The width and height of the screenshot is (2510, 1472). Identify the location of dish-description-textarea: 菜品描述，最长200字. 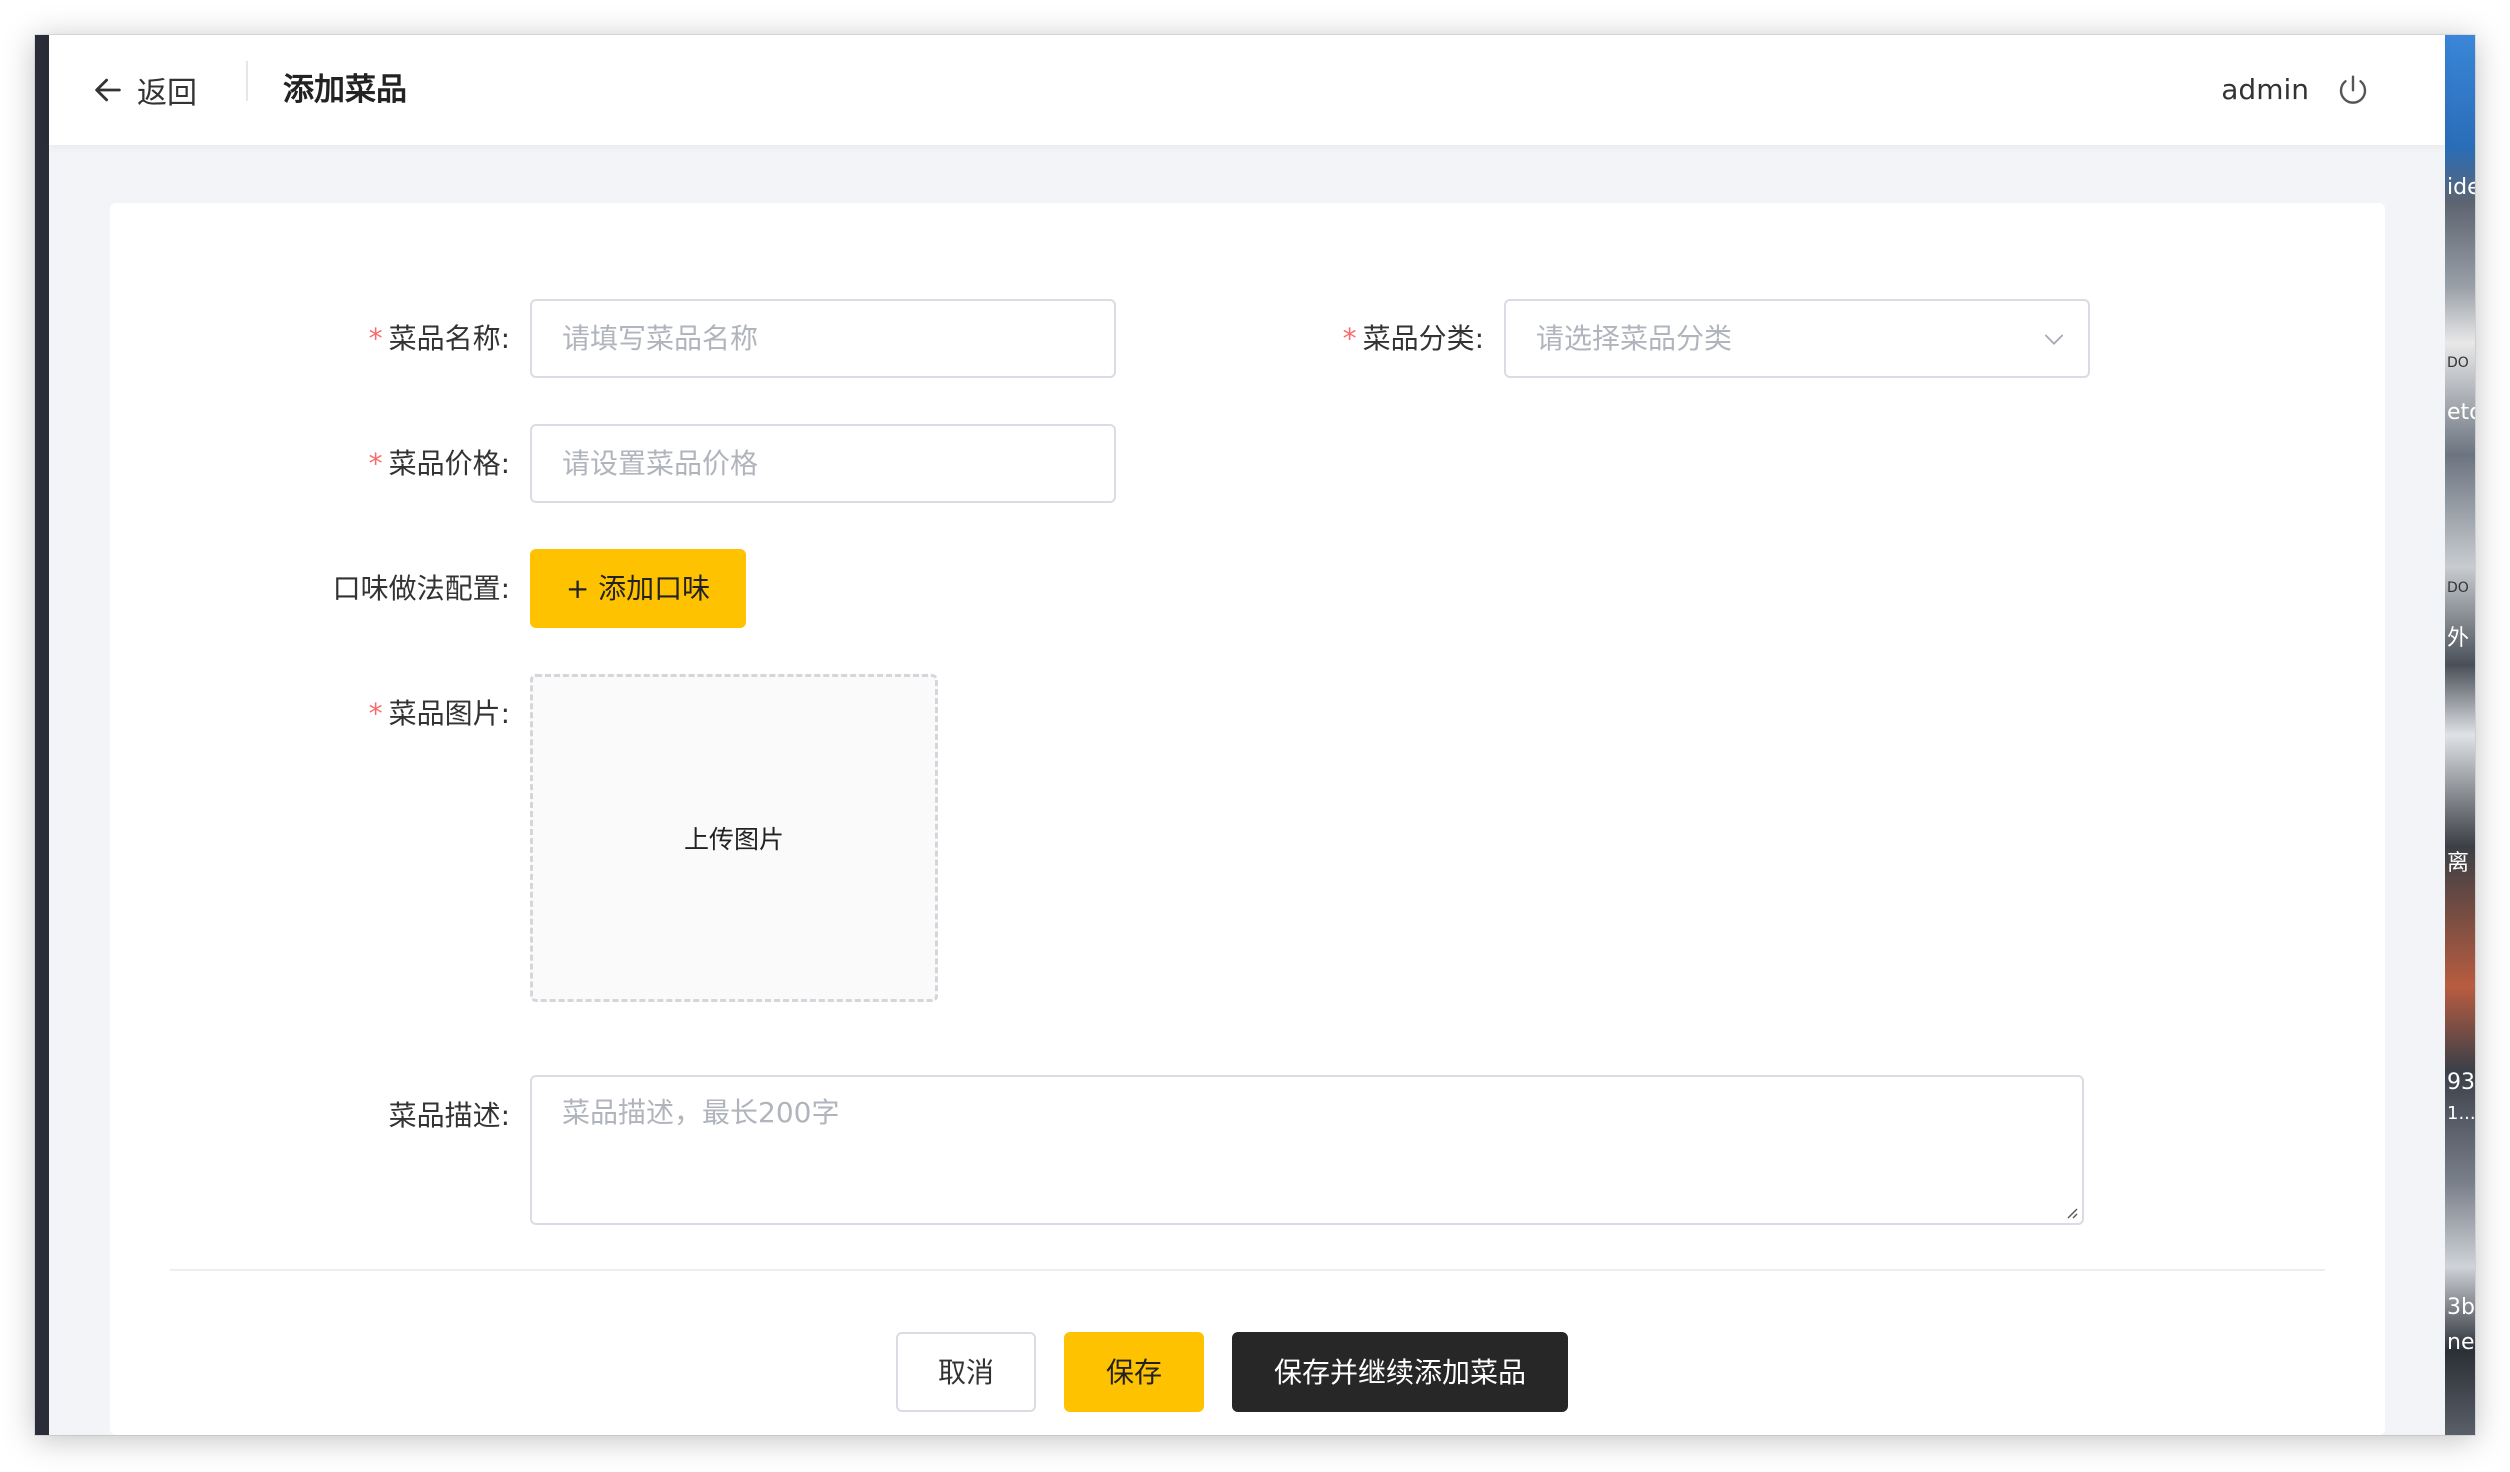
(1307, 1150).